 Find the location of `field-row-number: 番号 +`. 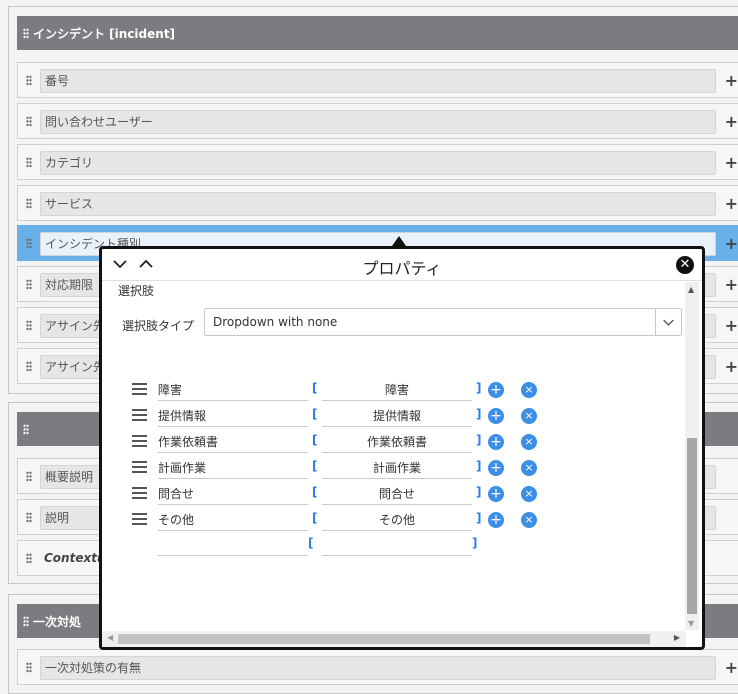

field-row-number: 番号 + is located at coordinates (377, 80).